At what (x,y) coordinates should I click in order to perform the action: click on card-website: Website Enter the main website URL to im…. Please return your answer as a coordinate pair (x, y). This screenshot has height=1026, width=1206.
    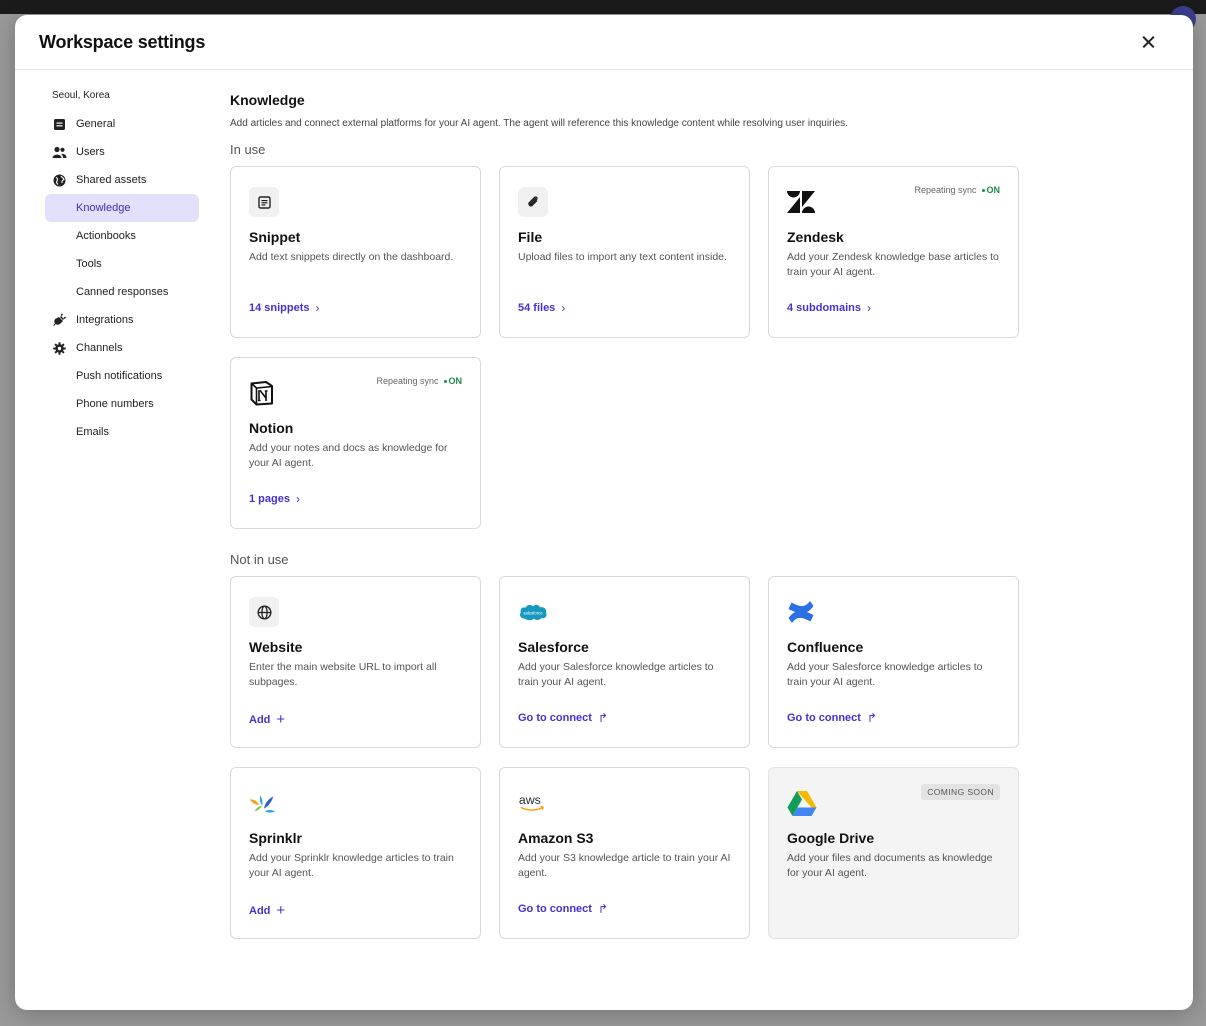
    Looking at the image, I should click on (355, 662).